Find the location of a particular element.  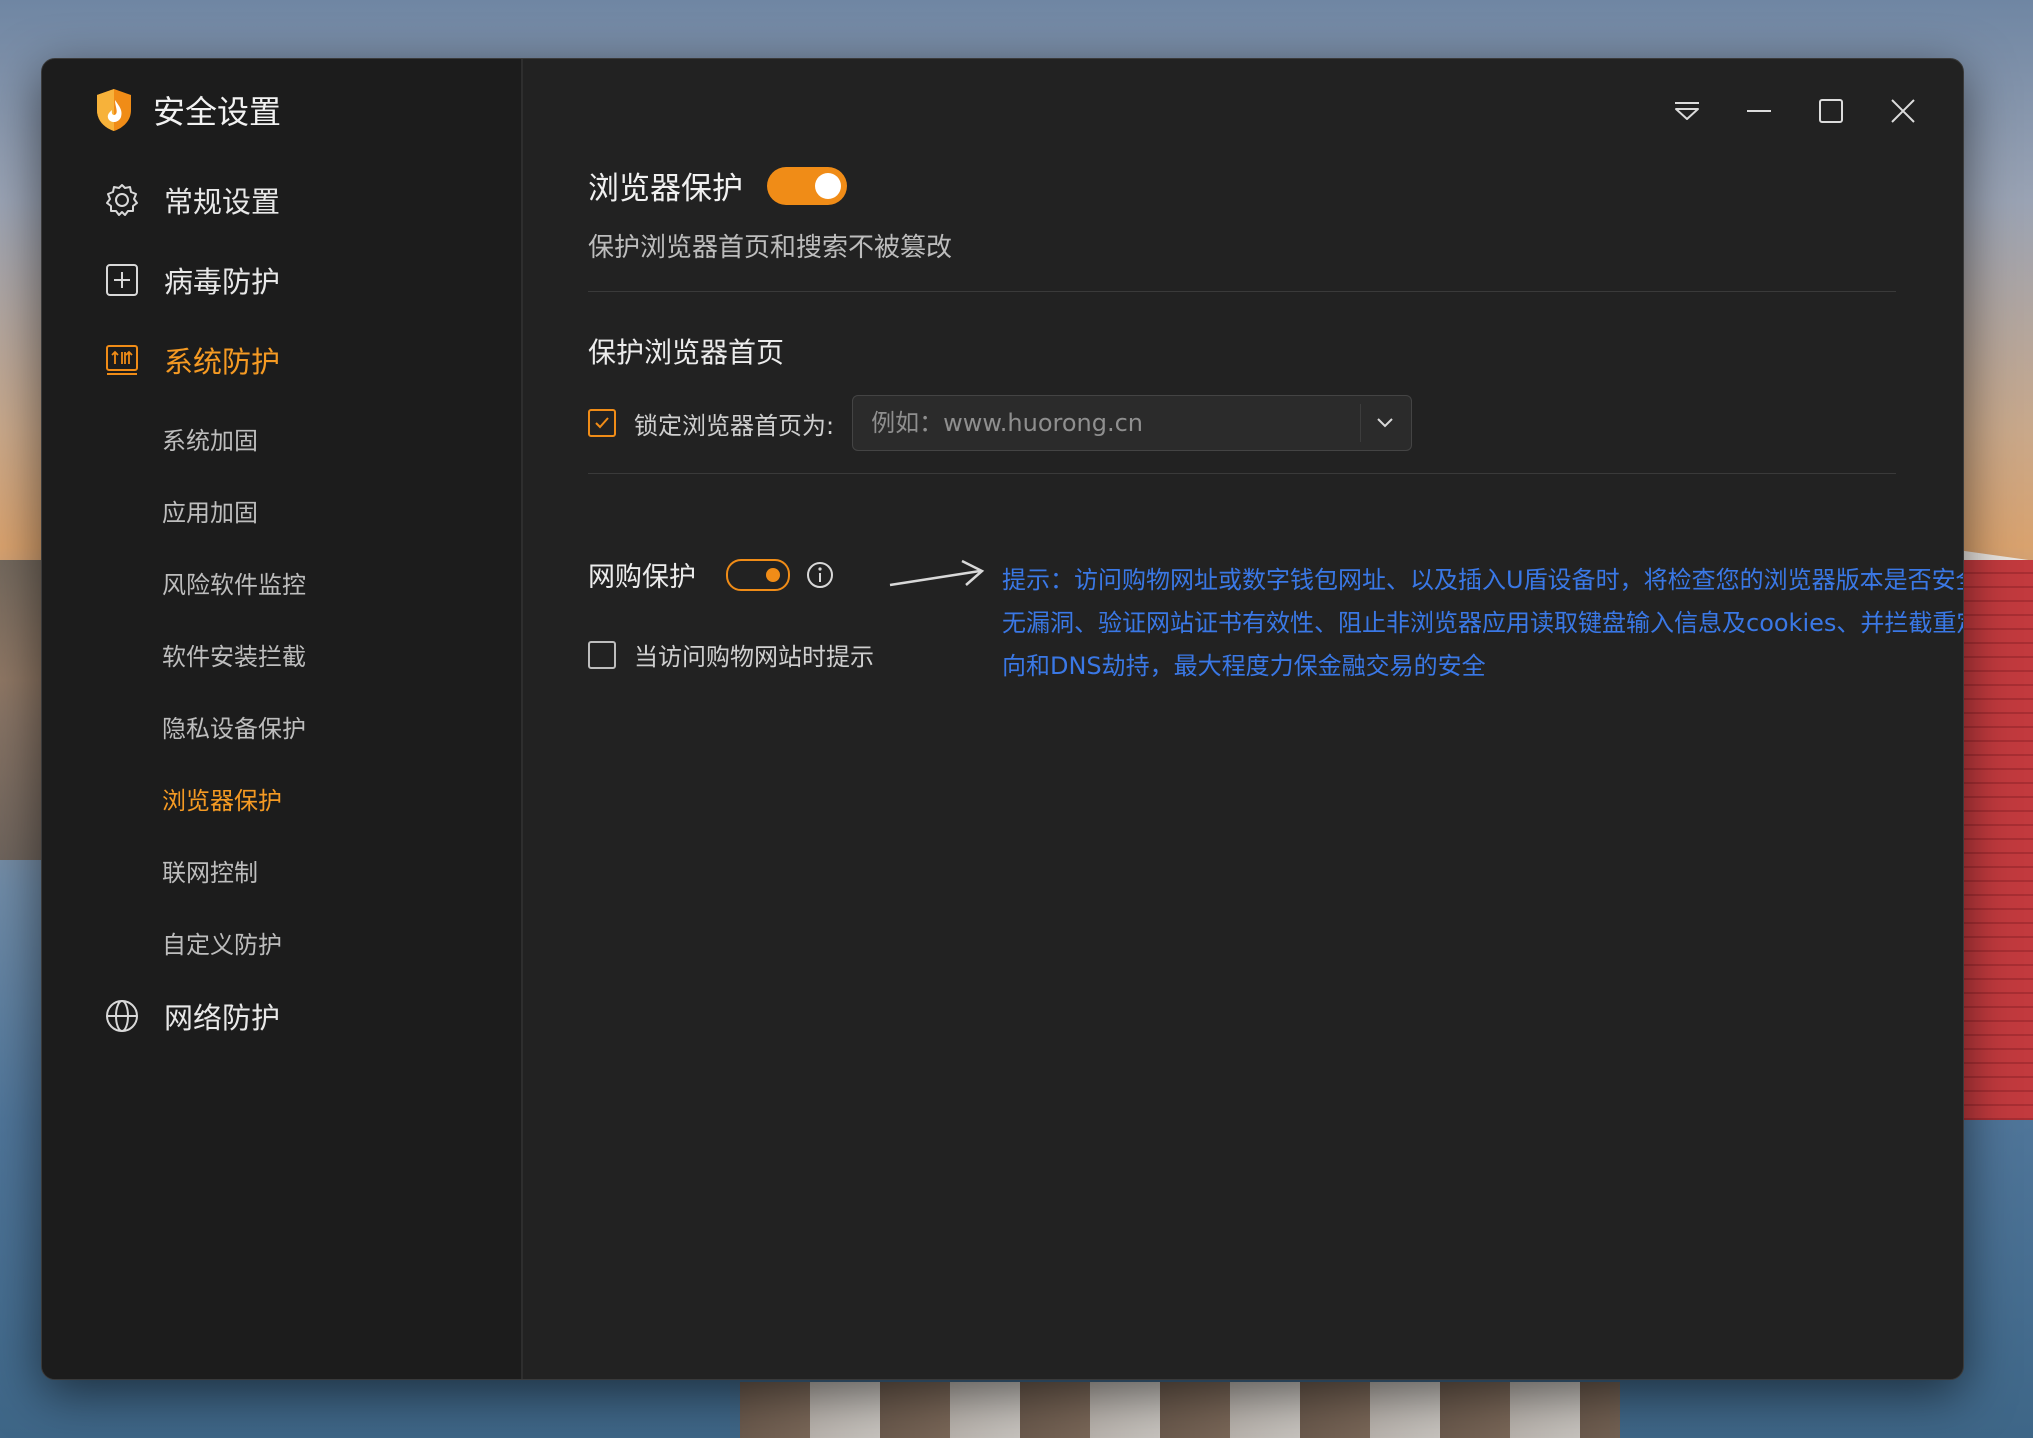

shopping-protect-toggle is located at coordinates (758, 574).